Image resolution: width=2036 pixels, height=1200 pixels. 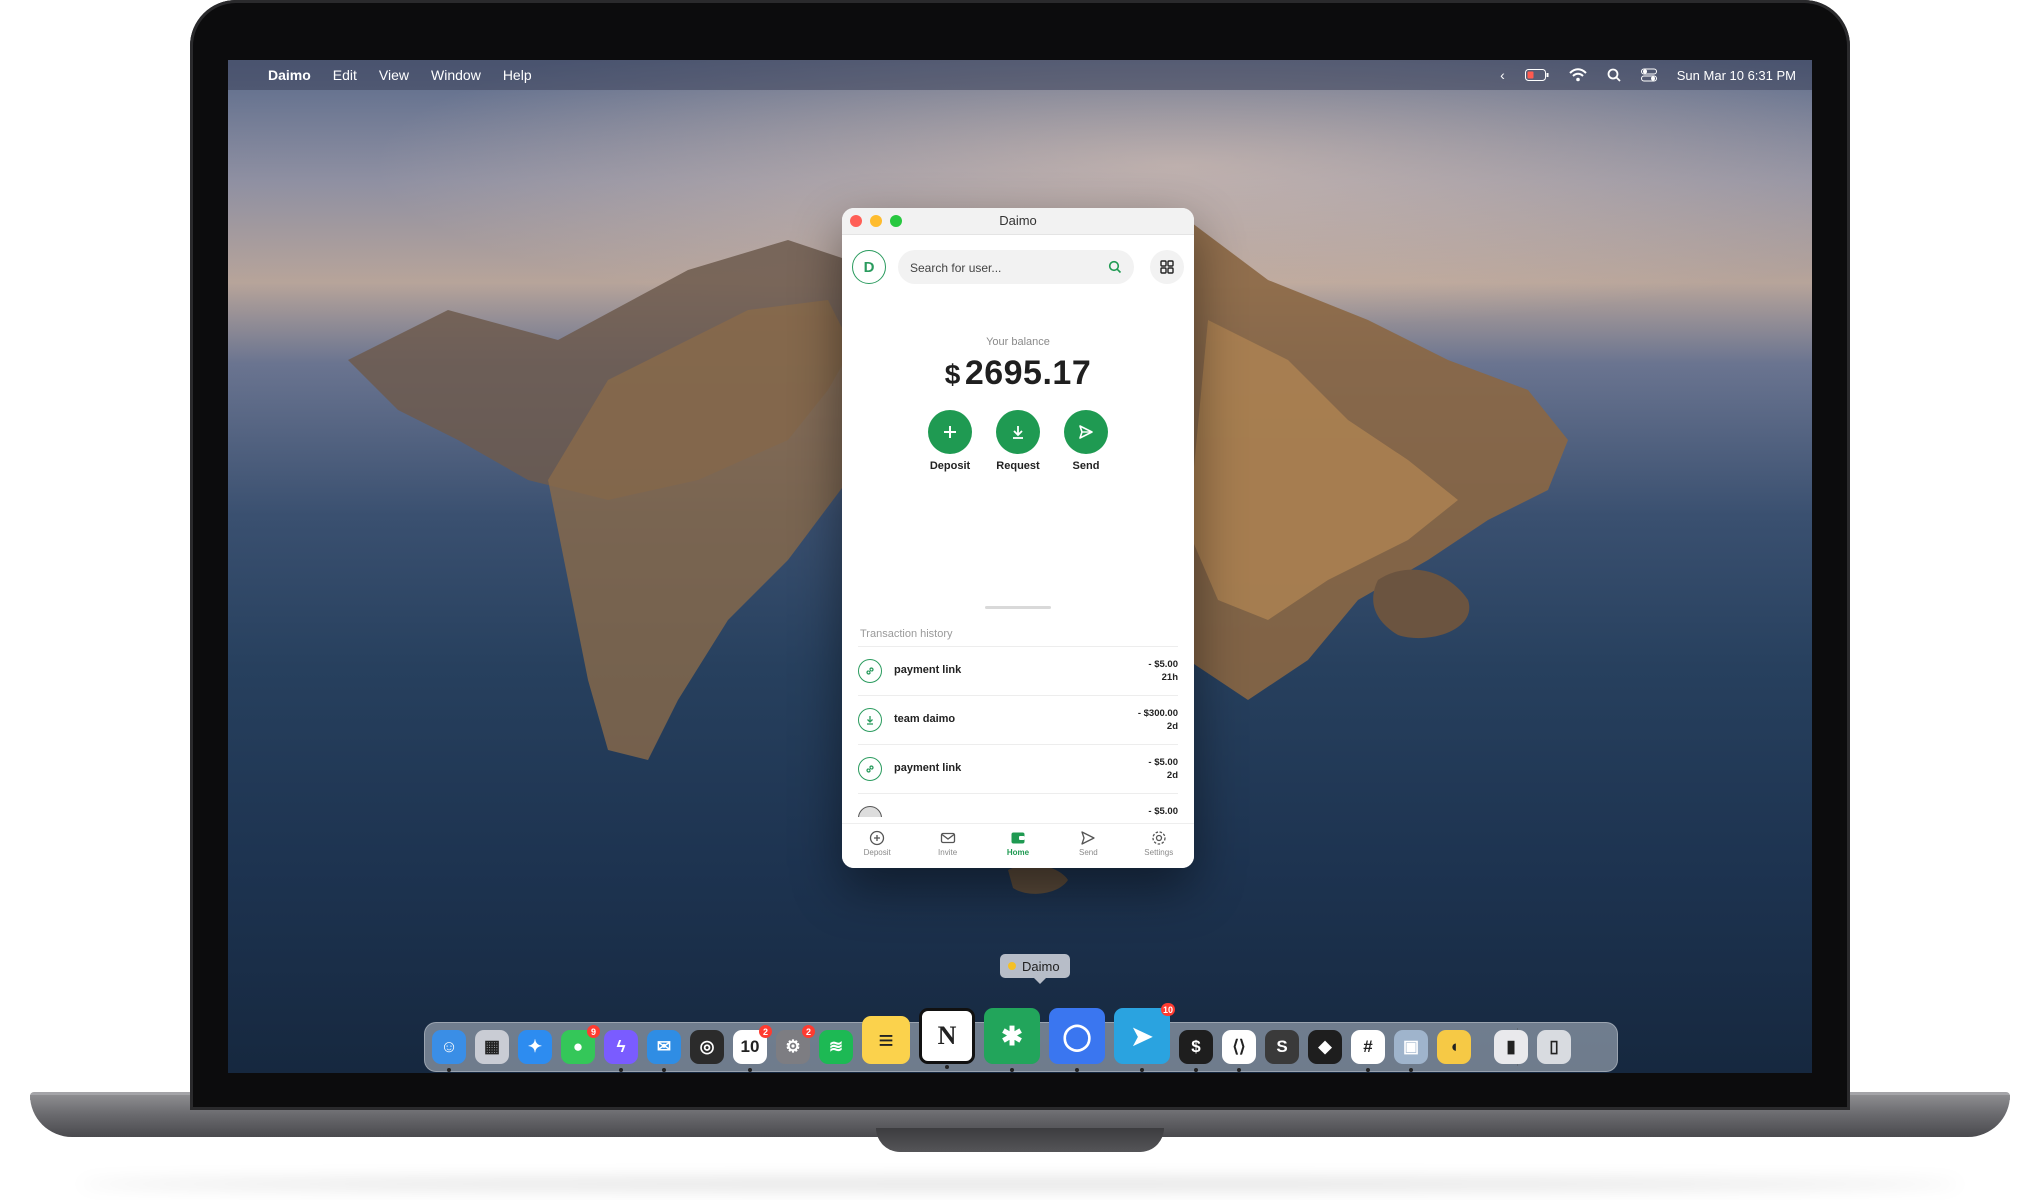 I want to click on tab-home: Home, so click(x=1018, y=846).